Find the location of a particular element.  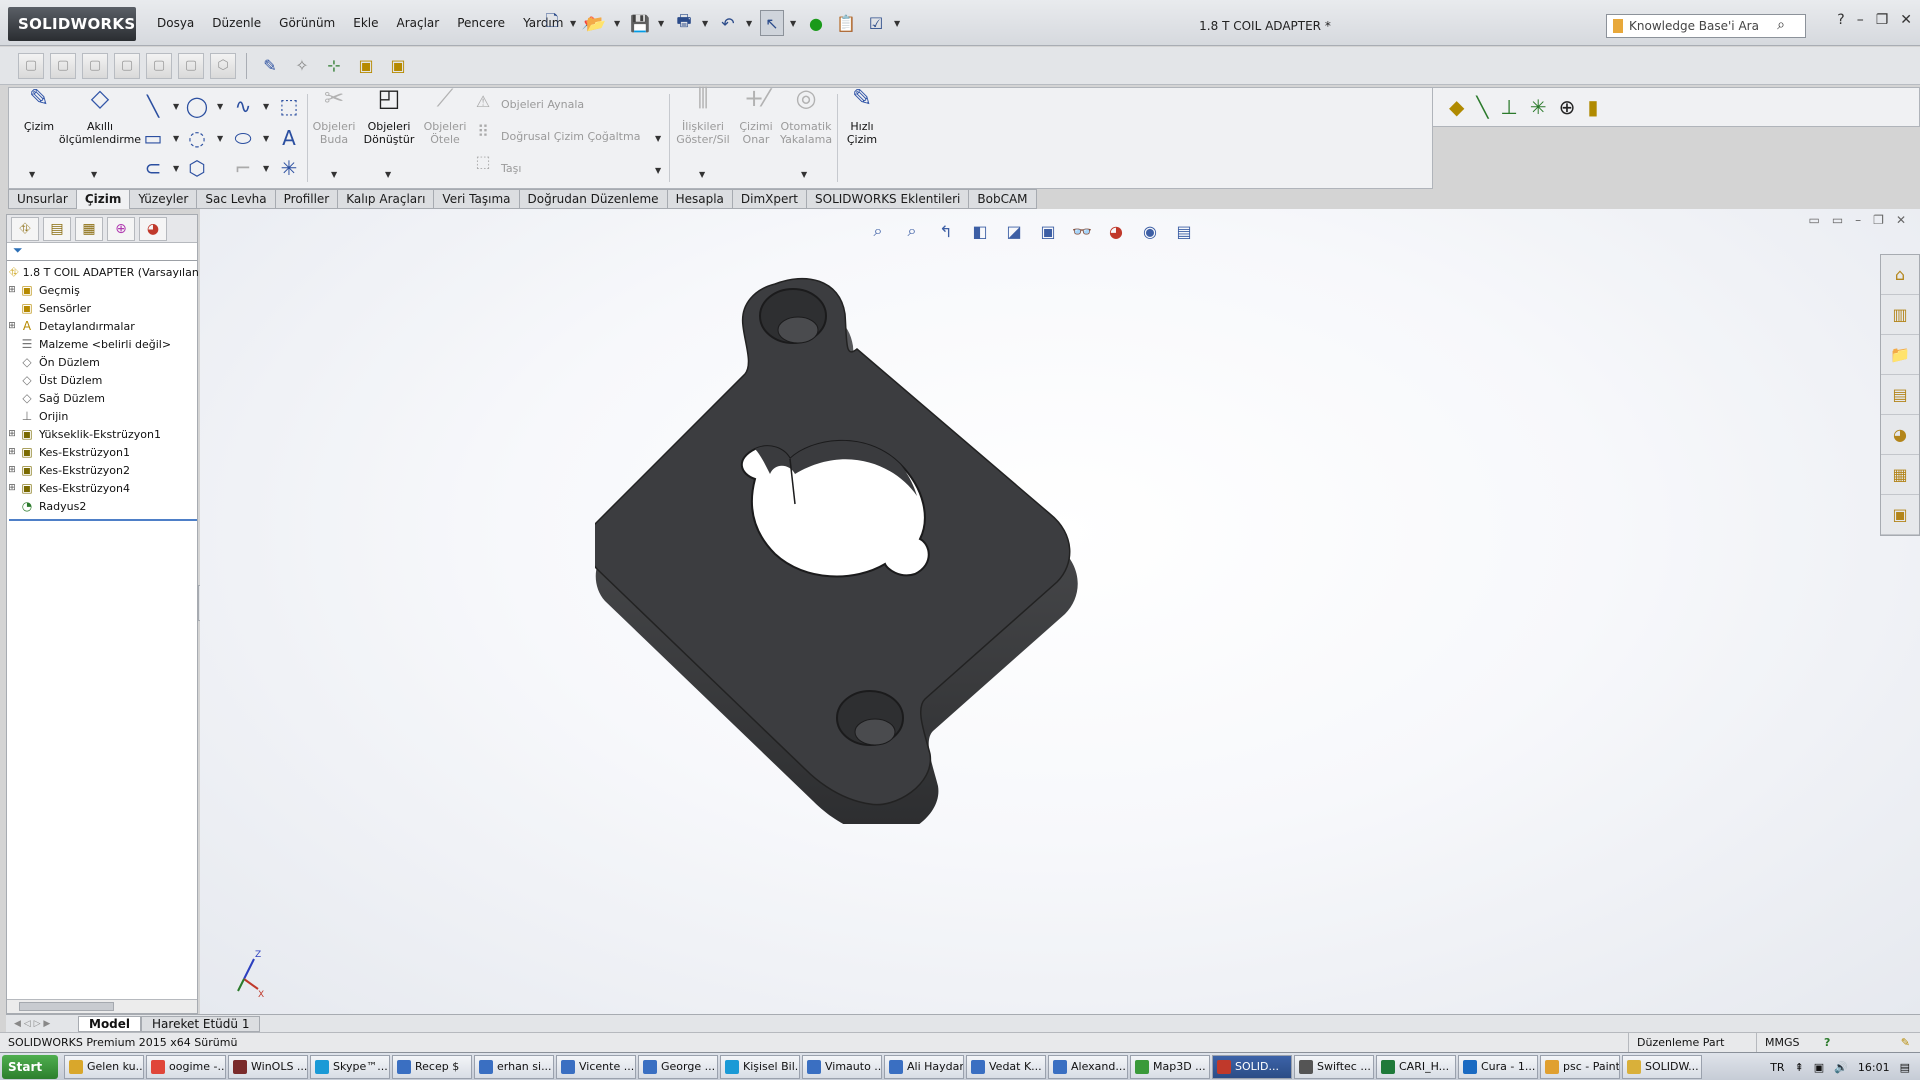

view-settings-icon: ▤ is located at coordinates (1184, 231).